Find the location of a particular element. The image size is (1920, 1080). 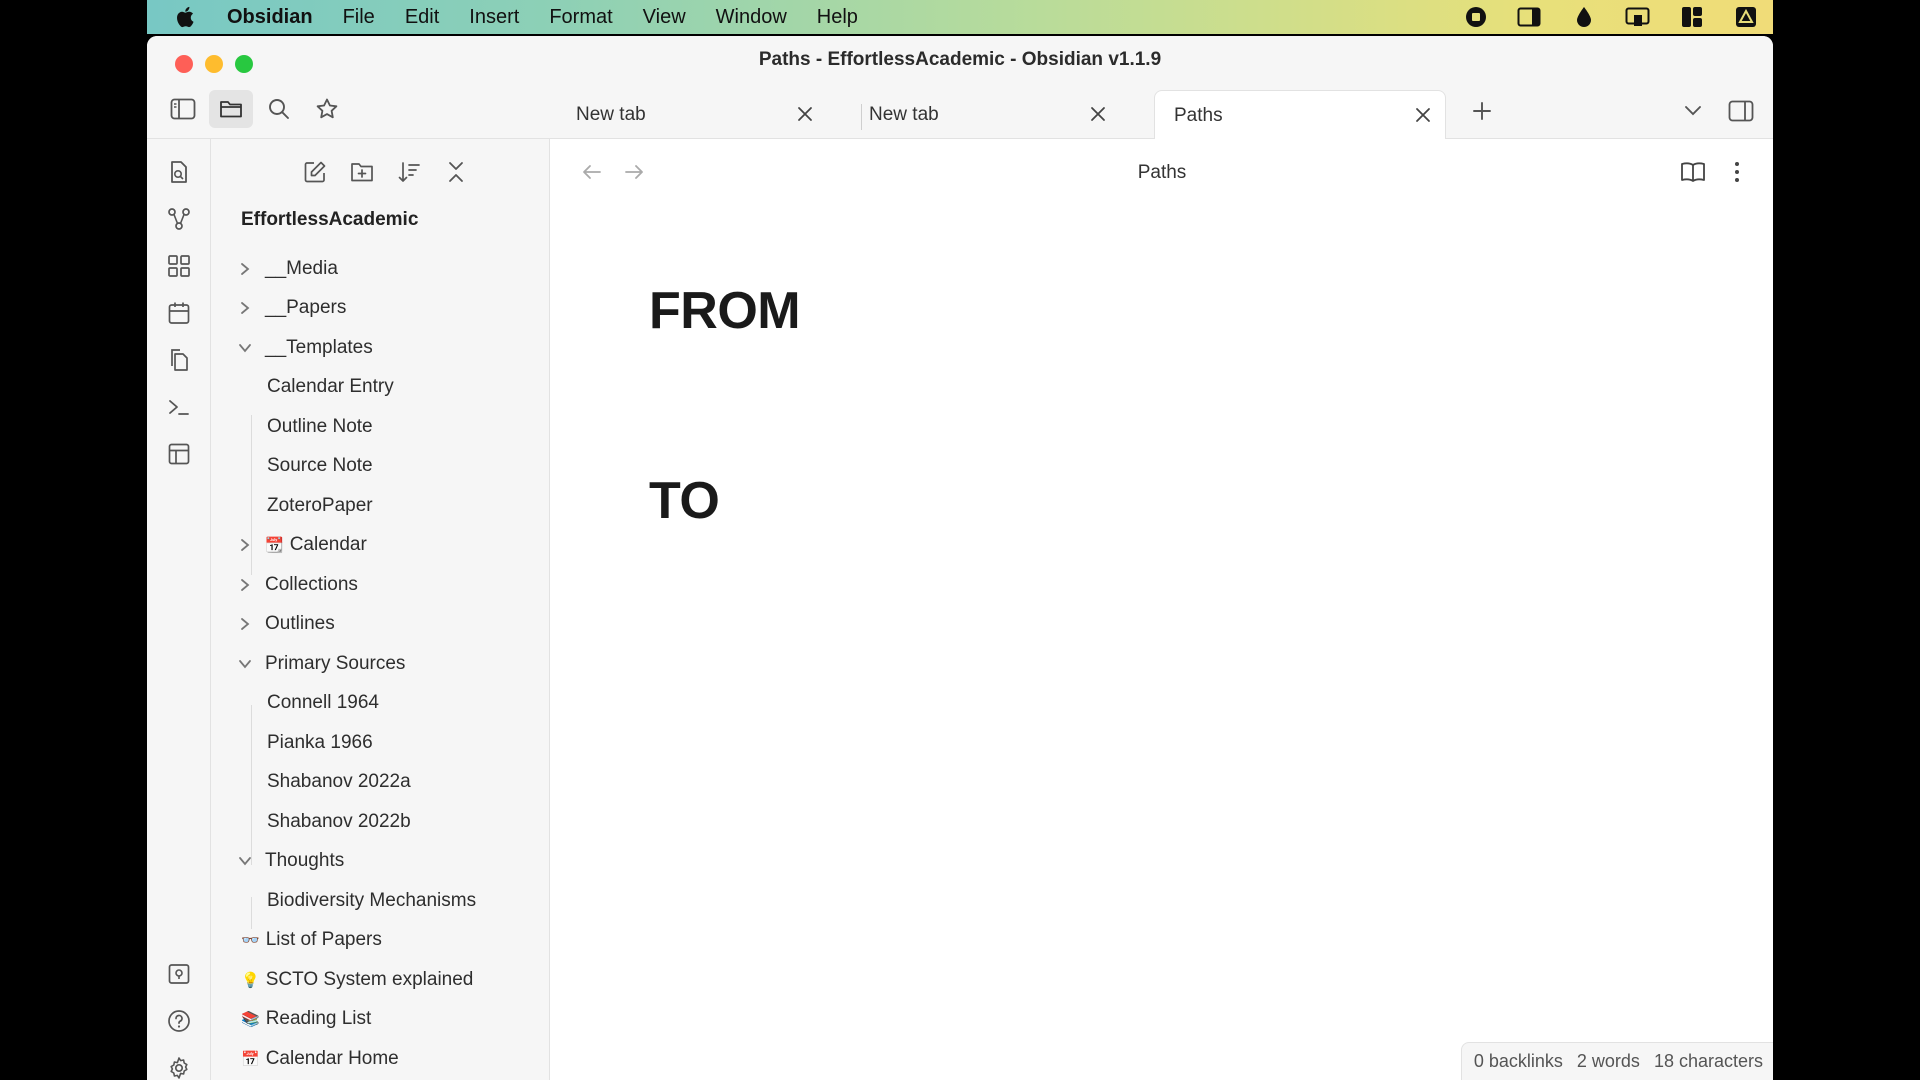

note-heading-from: FROM is located at coordinates (725, 311).